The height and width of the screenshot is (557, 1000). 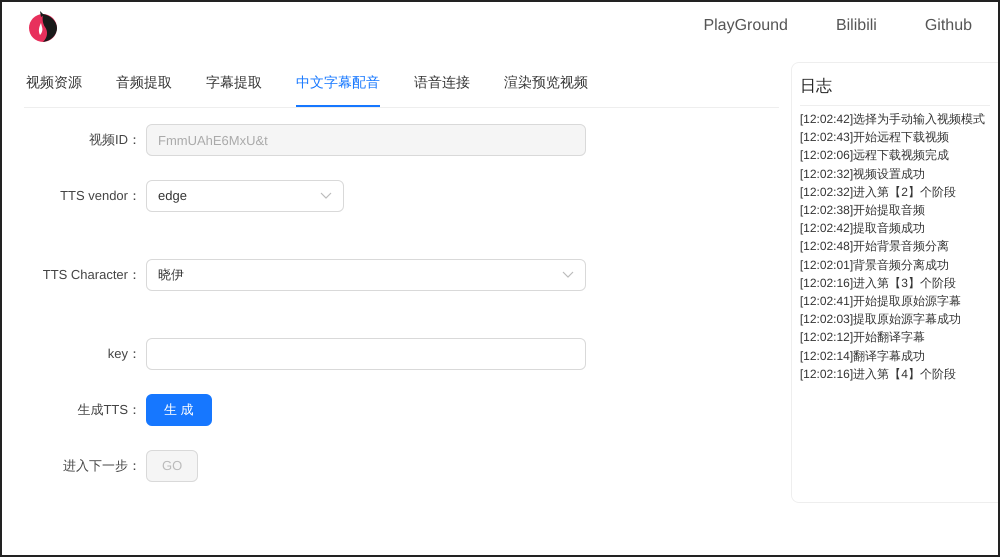 I want to click on nav-link: Bilibili, so click(x=856, y=26).